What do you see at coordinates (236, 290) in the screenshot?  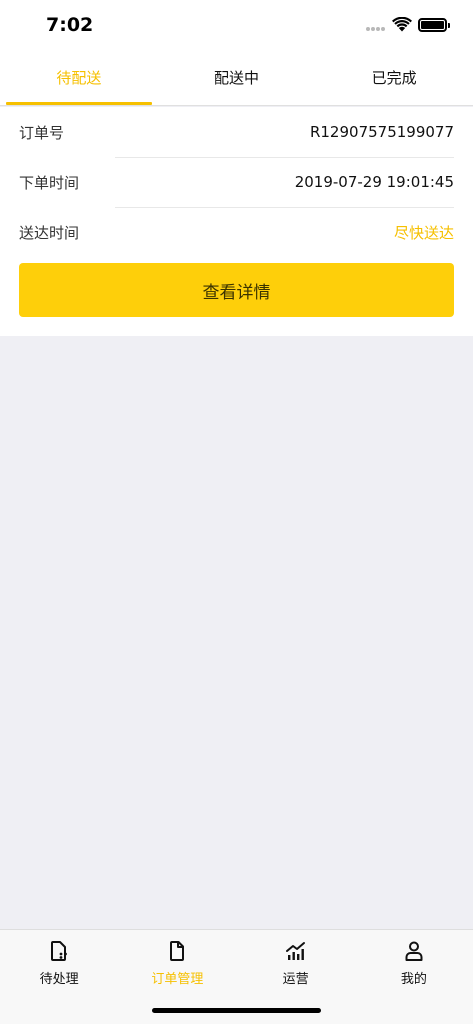 I see `view-details-button: 查看详情` at bounding box center [236, 290].